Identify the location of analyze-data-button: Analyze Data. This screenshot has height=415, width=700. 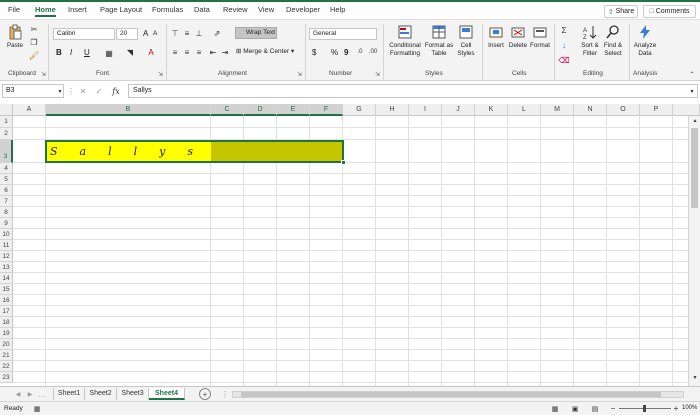
(645, 40).